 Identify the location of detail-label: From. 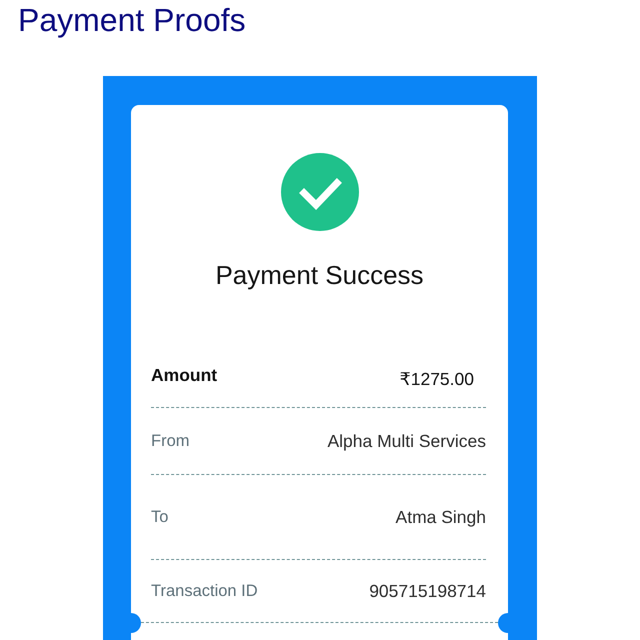
(170, 441).